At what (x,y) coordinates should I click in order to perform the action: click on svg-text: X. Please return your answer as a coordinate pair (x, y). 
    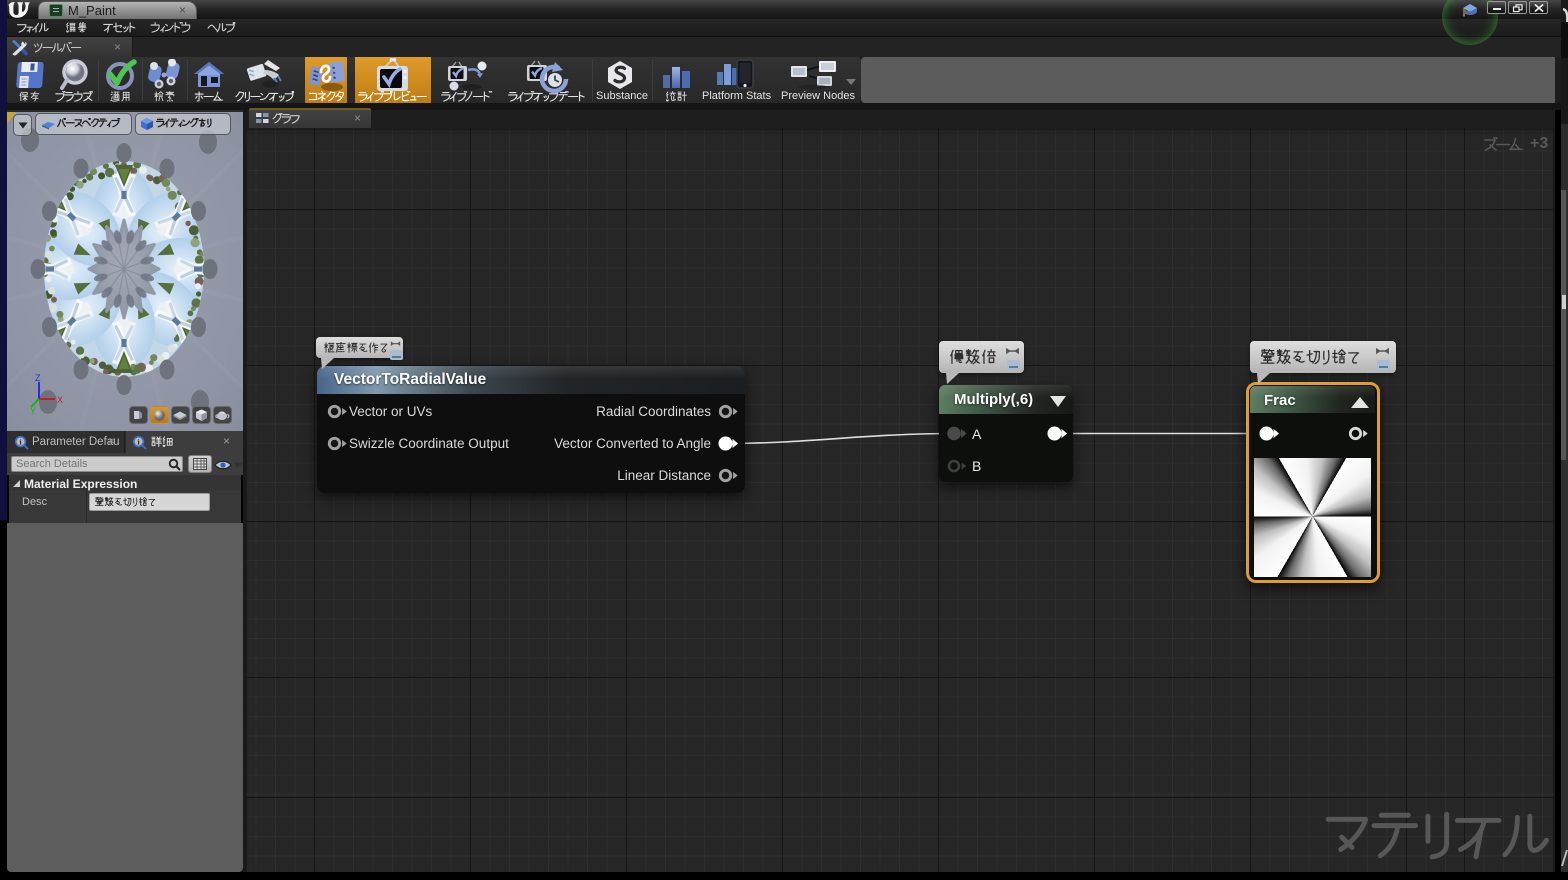
    Looking at the image, I should click on (60, 400).